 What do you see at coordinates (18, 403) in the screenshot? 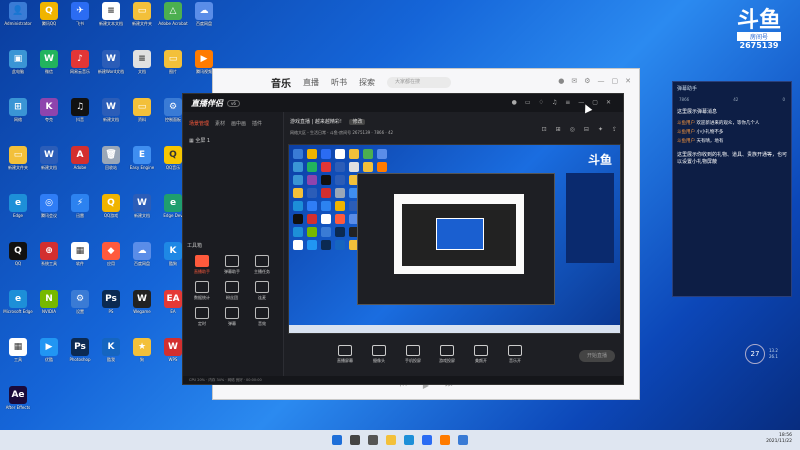
I see `desktop-icon: Ae After Effects` at bounding box center [18, 403].